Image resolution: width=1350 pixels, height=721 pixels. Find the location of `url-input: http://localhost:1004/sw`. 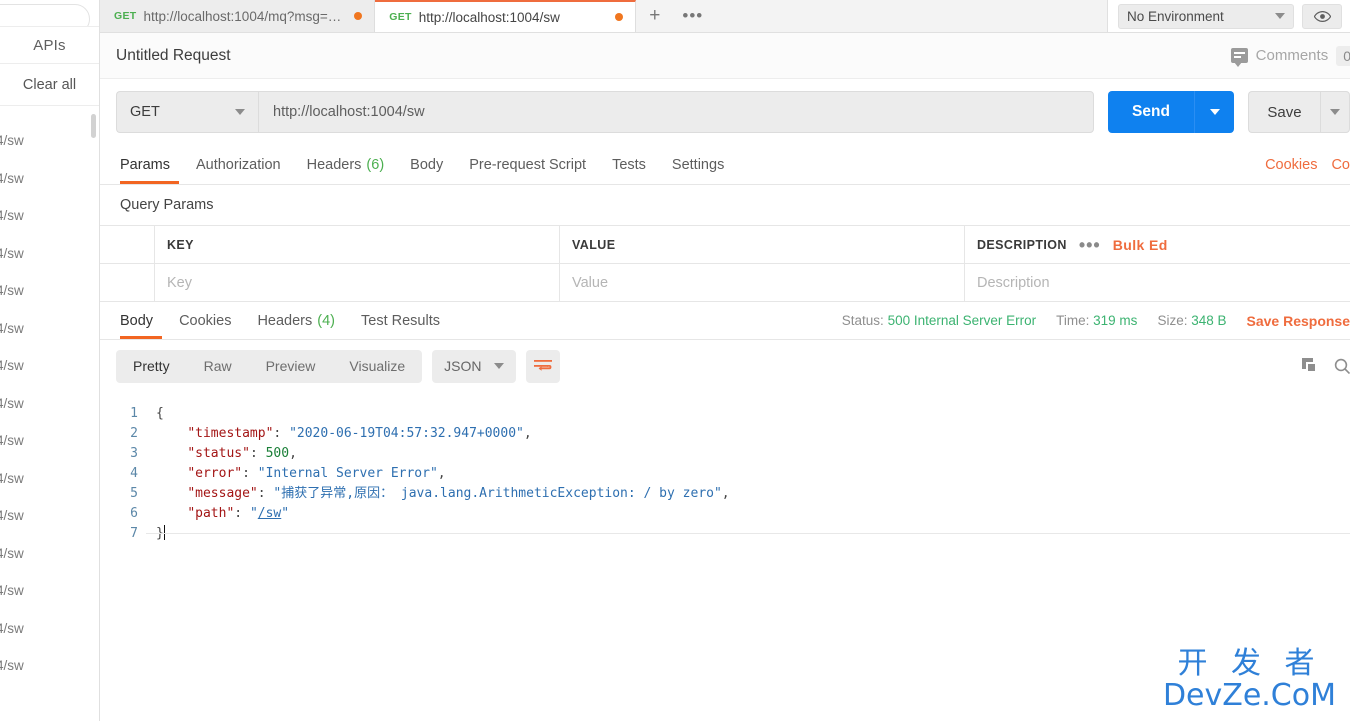

url-input: http://localhost:1004/sw is located at coordinates (676, 112).